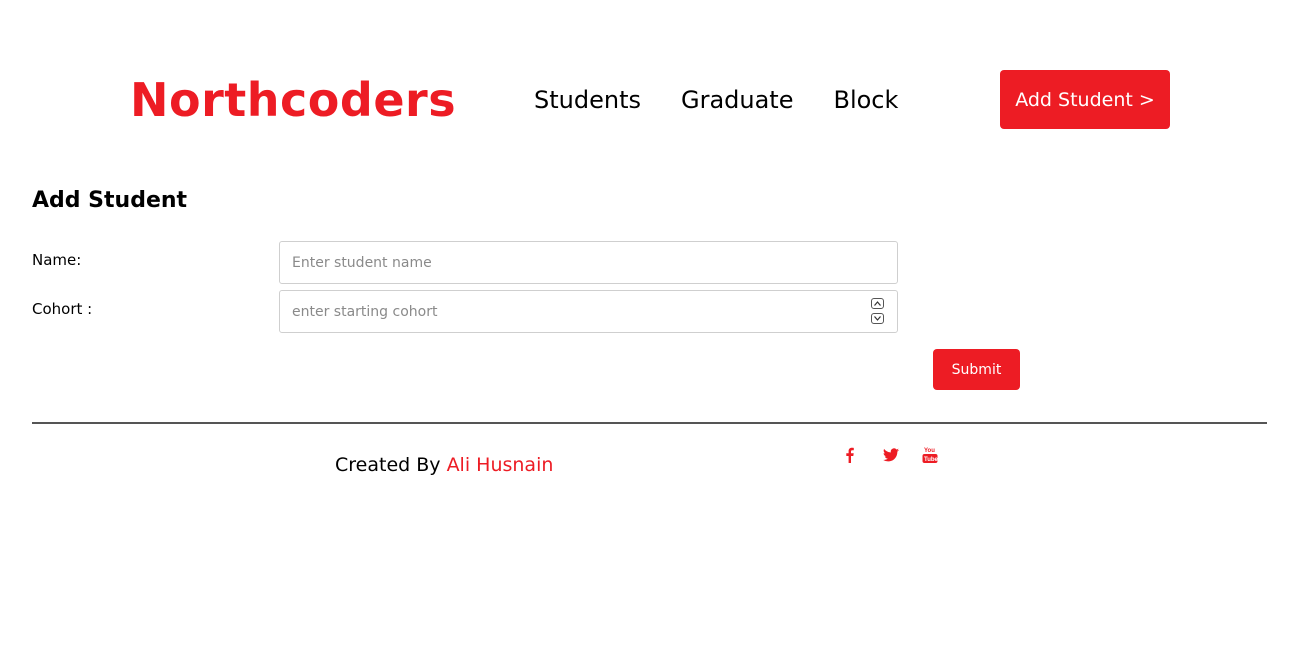  I want to click on add-student-button: Add Student >, so click(1085, 99).